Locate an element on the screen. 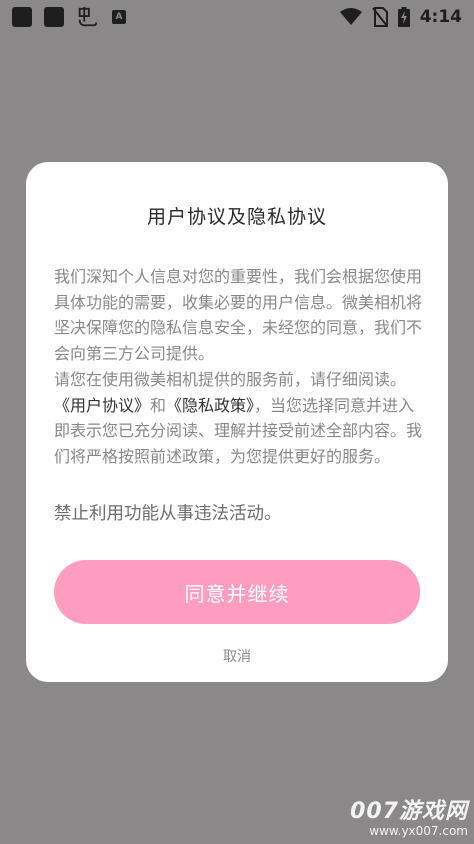 This screenshot has height=844, width=474. no-sim-icon is located at coordinates (379, 17).